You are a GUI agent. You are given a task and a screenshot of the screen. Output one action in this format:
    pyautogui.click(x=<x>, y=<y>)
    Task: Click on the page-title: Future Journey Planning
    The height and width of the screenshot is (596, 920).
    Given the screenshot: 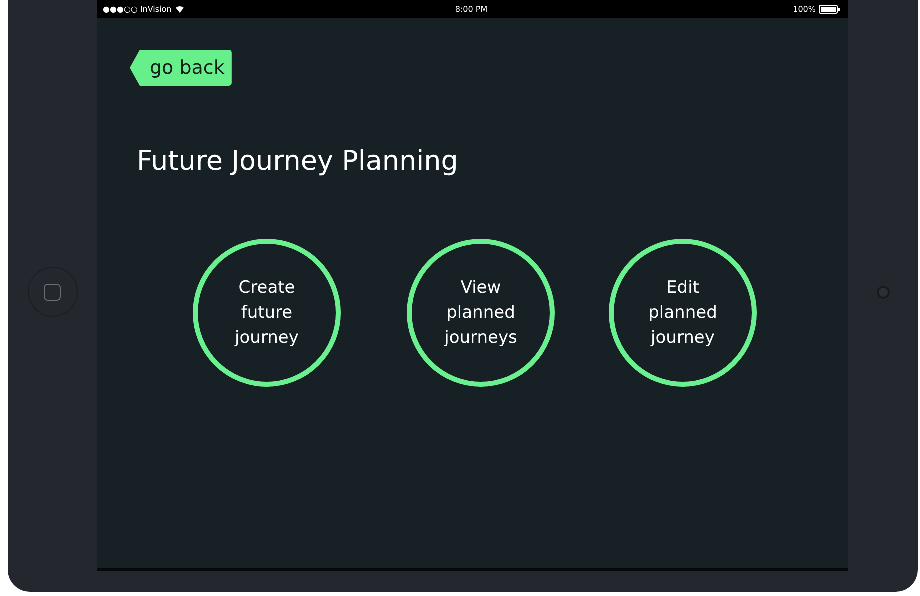 What is the action you would take?
    pyautogui.click(x=298, y=161)
    